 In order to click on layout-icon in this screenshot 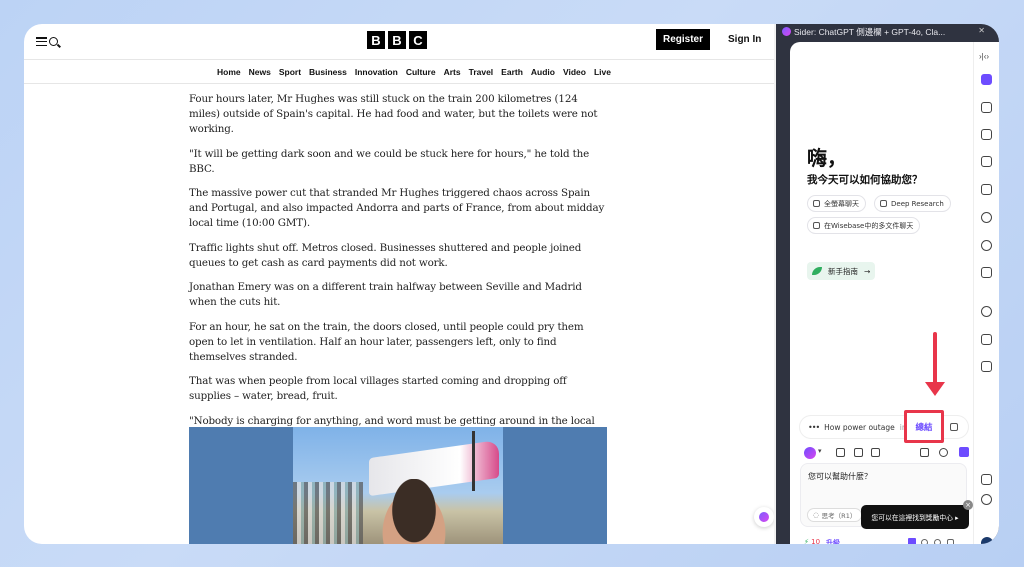, I will do `click(986, 366)`.